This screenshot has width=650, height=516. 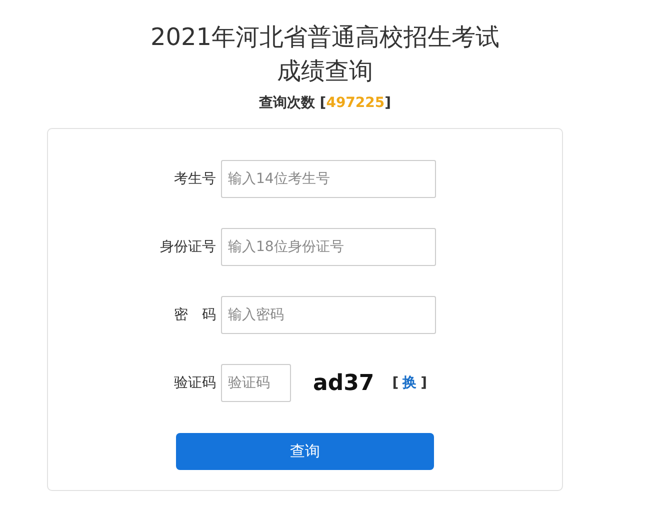 What do you see at coordinates (256, 383) in the screenshot?
I see `captcha-field: 验证码` at bounding box center [256, 383].